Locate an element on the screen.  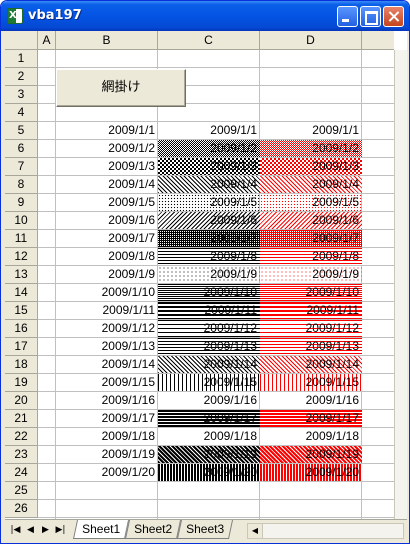
cell-d6: 2009/1/2 is located at coordinates (311, 148).